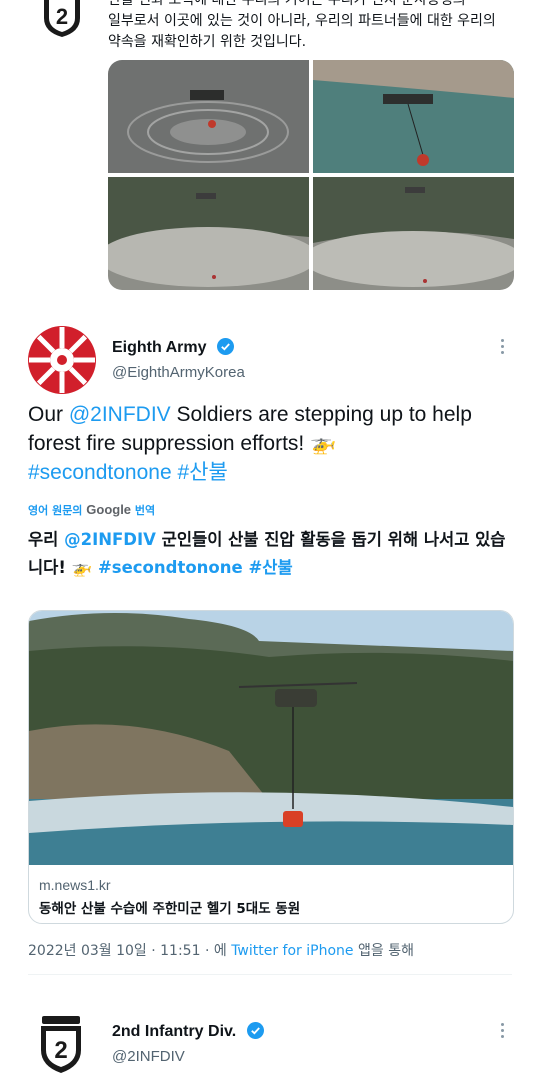 The width and height of the screenshot is (540, 1080). Describe the element at coordinates (207, 42) in the screenshot. I see `top-tweet-line-3: 약속을 재확인하기 위한 것입니다.` at that location.